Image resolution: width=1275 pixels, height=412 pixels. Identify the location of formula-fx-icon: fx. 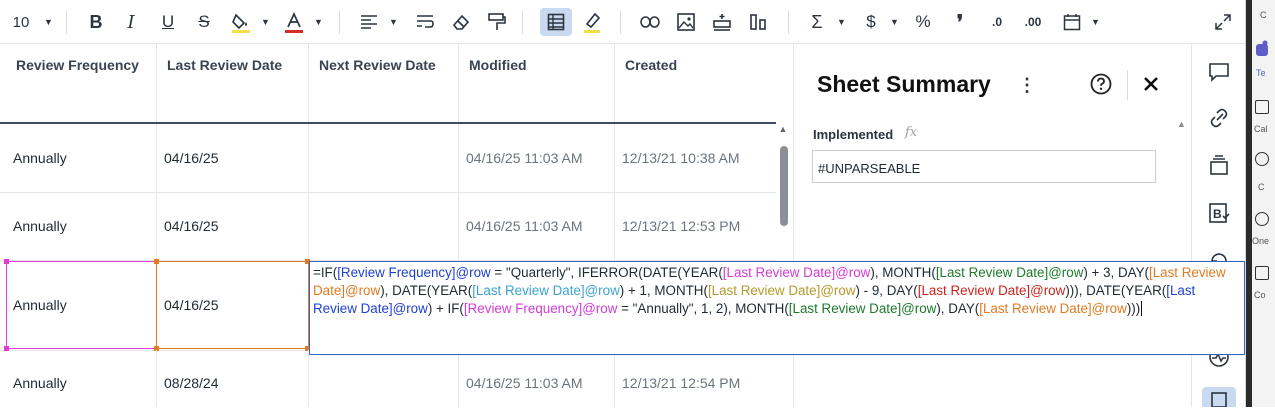
(911, 132).